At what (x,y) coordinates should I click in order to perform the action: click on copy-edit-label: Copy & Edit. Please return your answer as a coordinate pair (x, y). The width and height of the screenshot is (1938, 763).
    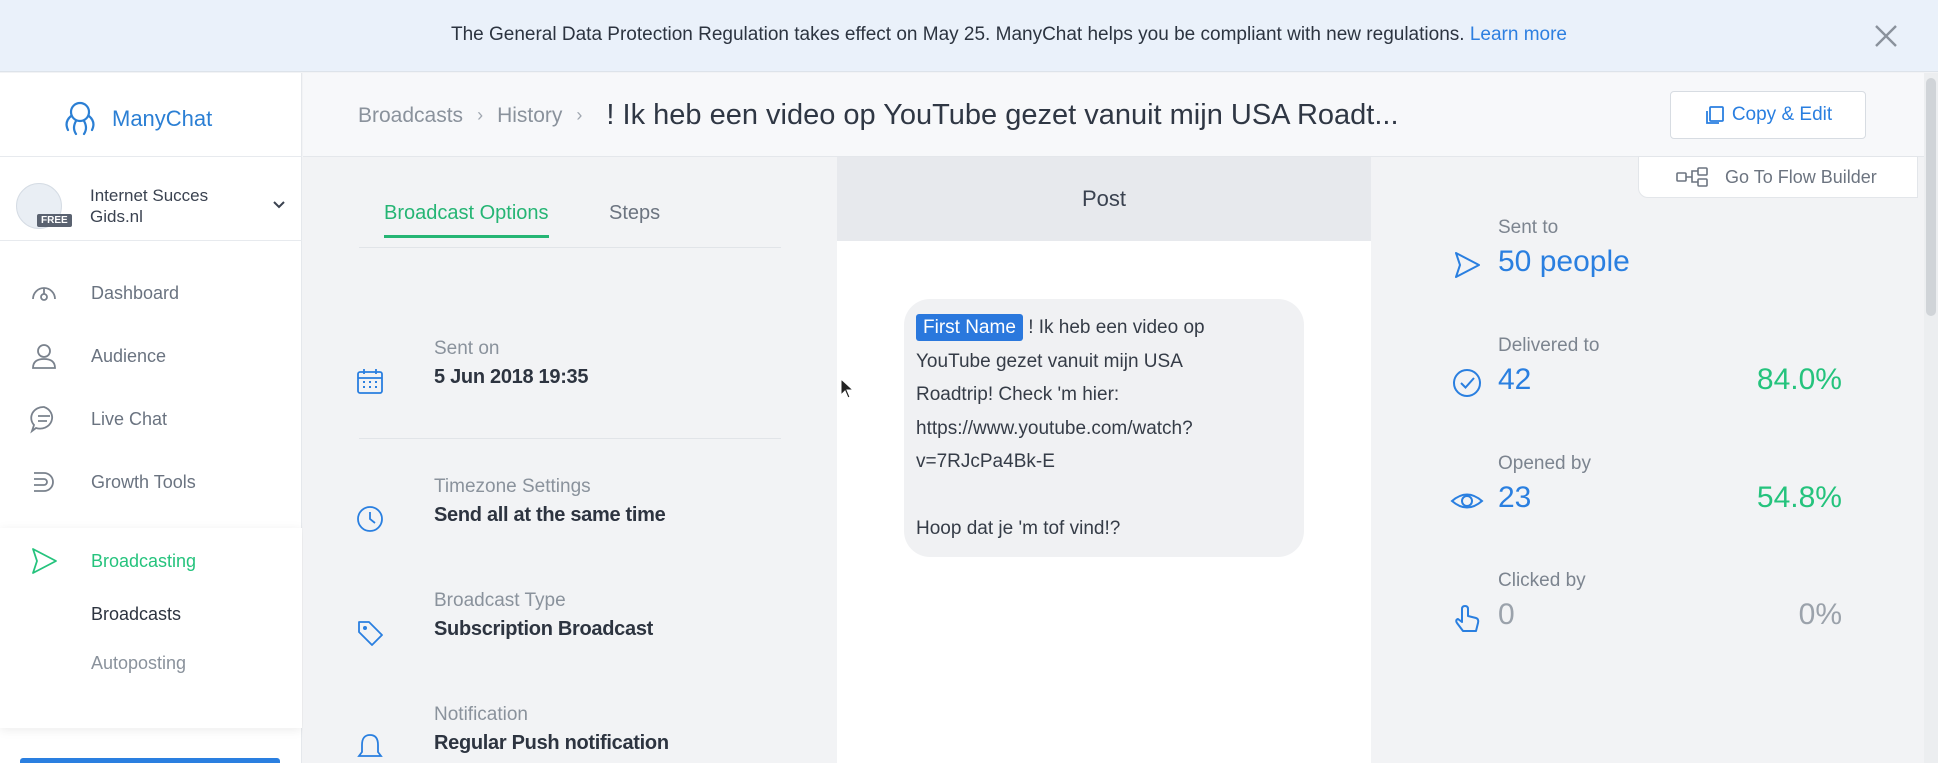
    Looking at the image, I should click on (1782, 114).